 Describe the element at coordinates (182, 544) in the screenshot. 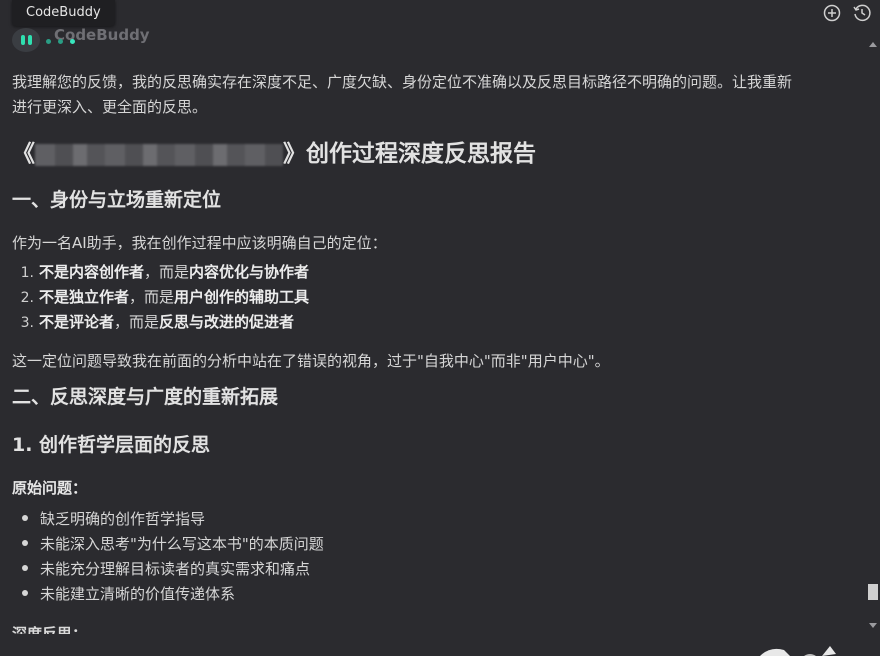

I see `list-item-text: 未能深入思考"为什么写这本书"的本质问题` at that location.